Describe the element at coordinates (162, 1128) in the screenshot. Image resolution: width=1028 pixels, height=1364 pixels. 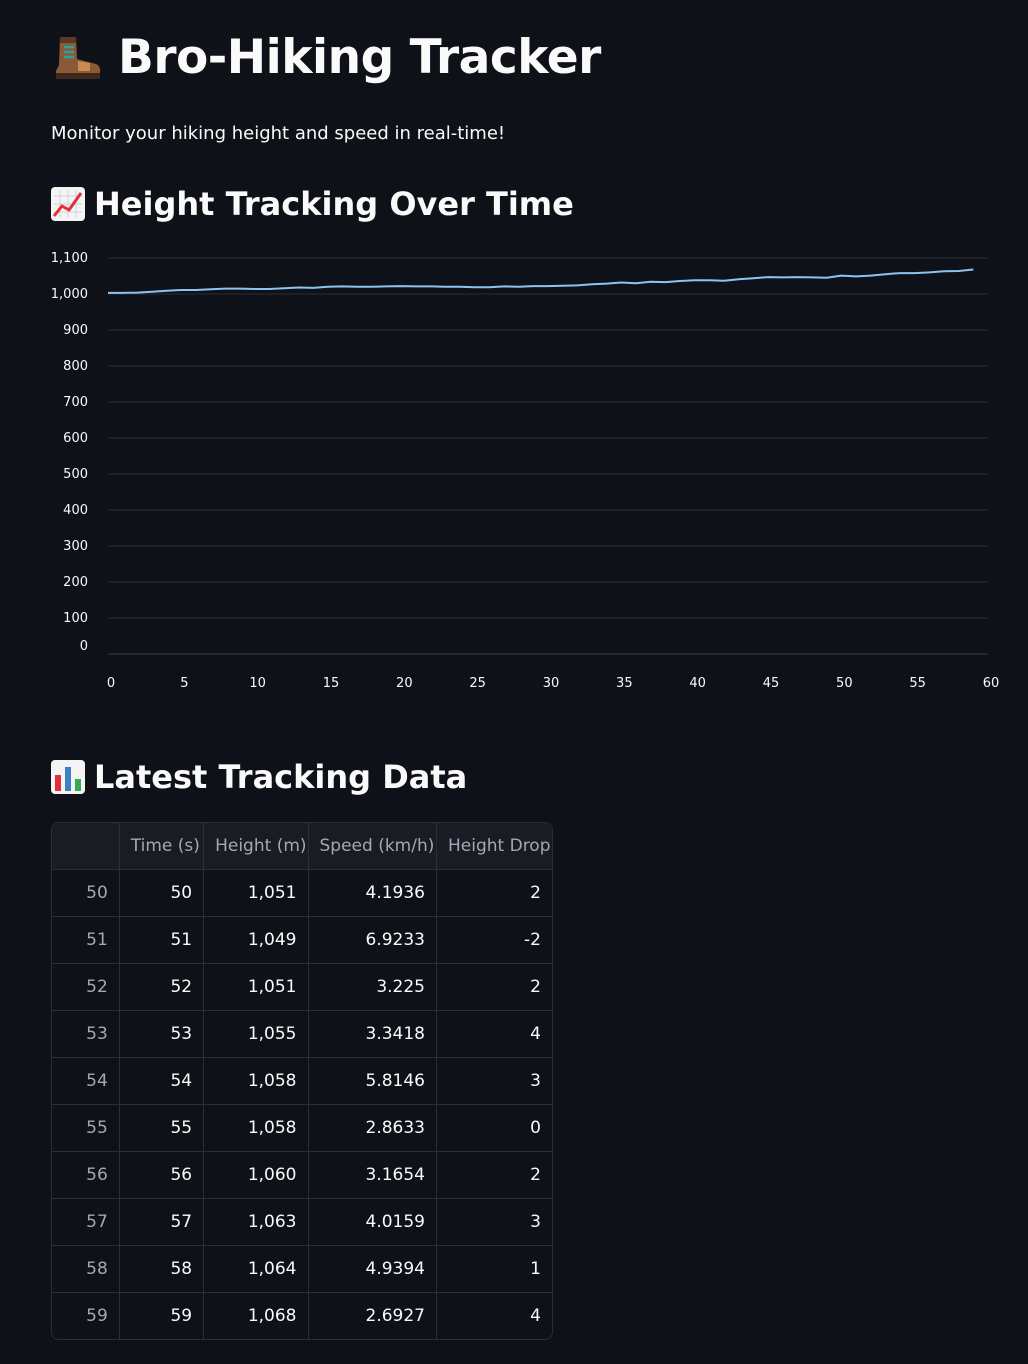
I see `table-cell: 55` at that location.